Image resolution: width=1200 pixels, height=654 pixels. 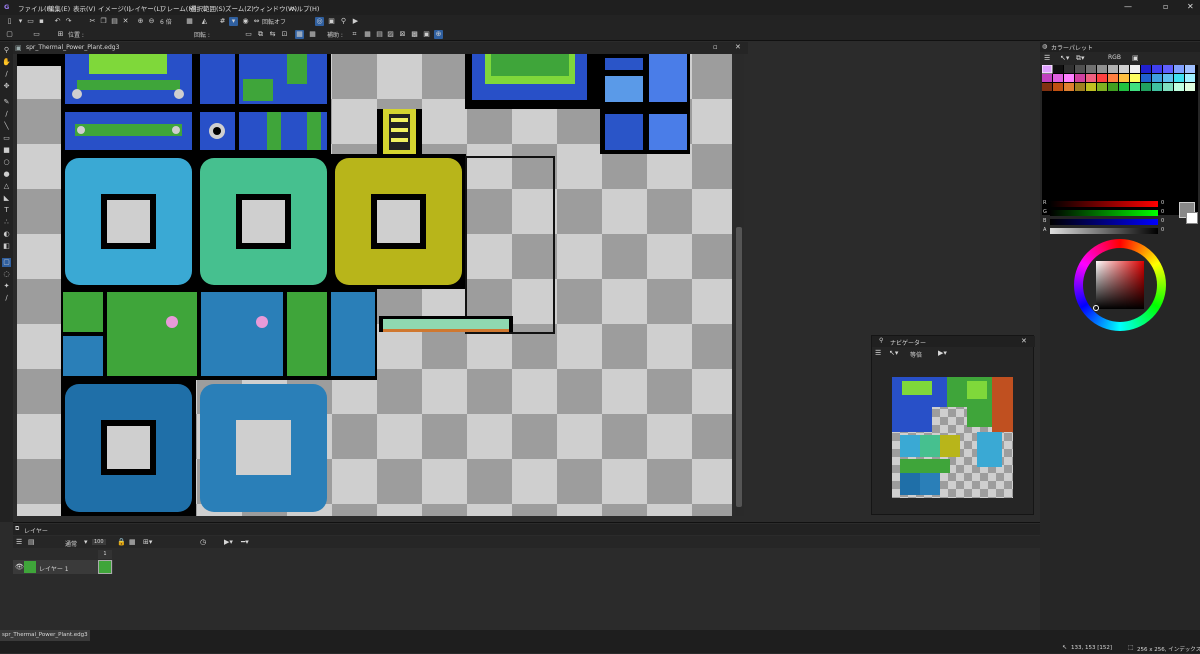 What do you see at coordinates (1119, 139) in the screenshot?
I see `palette-swatches` at bounding box center [1119, 139].